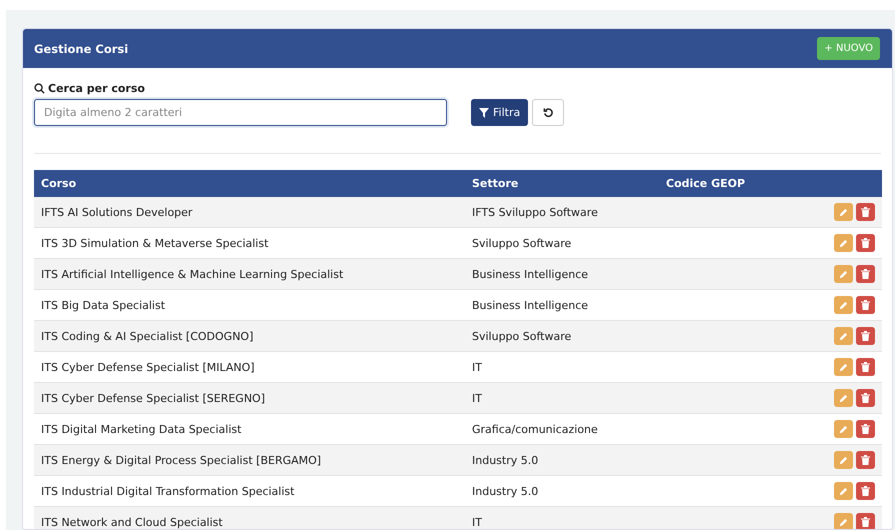 The width and height of the screenshot is (895, 530). I want to click on table-cell: ITS Digital Marketing Data Specialist, so click(249, 429).